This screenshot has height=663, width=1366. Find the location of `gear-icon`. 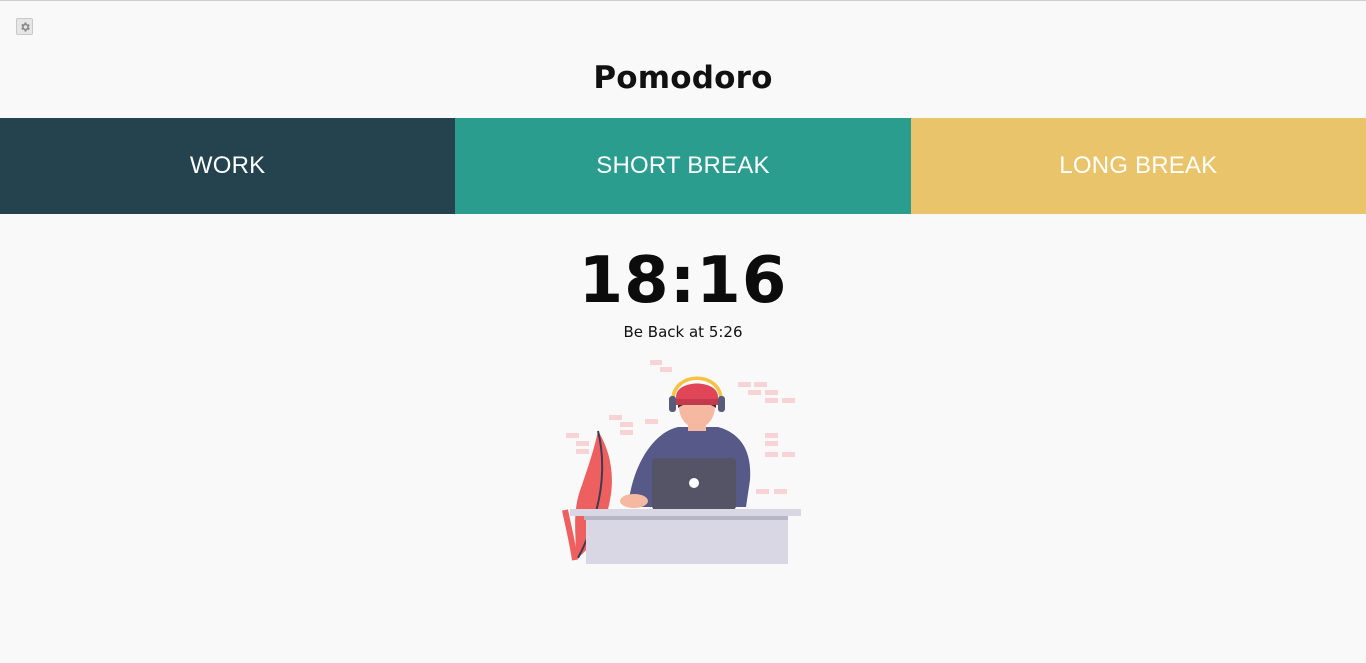

gear-icon is located at coordinates (25, 26).